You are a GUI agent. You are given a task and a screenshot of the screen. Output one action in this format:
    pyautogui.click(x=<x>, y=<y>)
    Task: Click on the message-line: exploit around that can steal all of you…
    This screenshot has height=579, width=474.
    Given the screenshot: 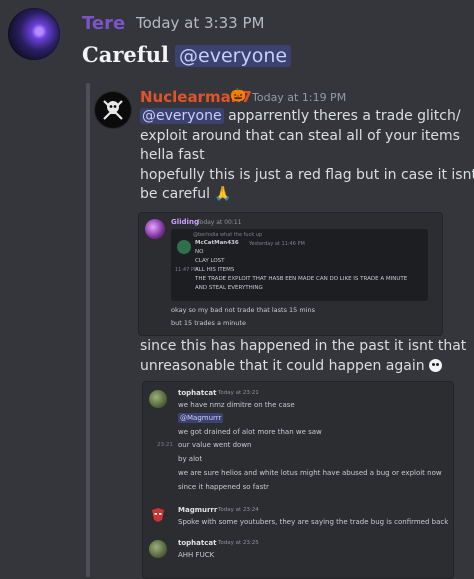 What is the action you would take?
    pyautogui.click(x=300, y=135)
    